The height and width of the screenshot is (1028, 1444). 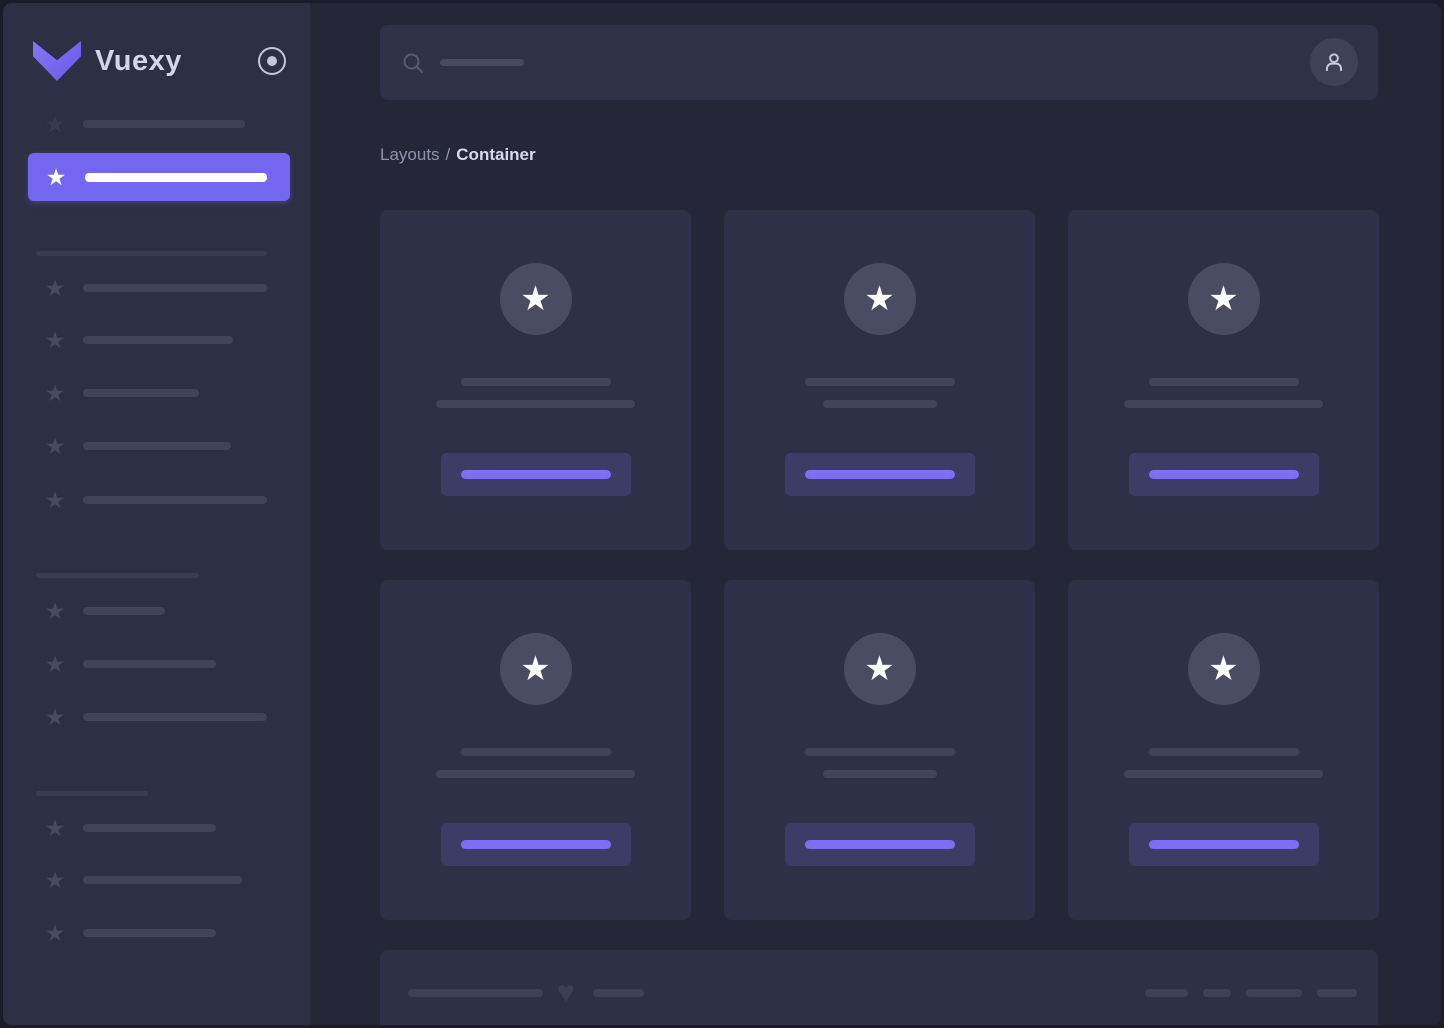 I want to click on footer-row: ♥, so click(x=882, y=992).